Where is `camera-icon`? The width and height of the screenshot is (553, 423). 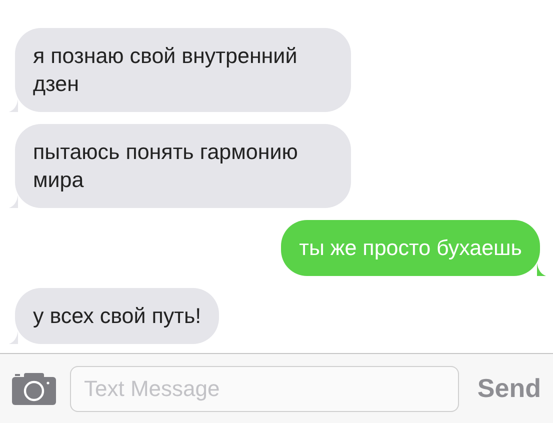
camera-icon is located at coordinates (34, 388).